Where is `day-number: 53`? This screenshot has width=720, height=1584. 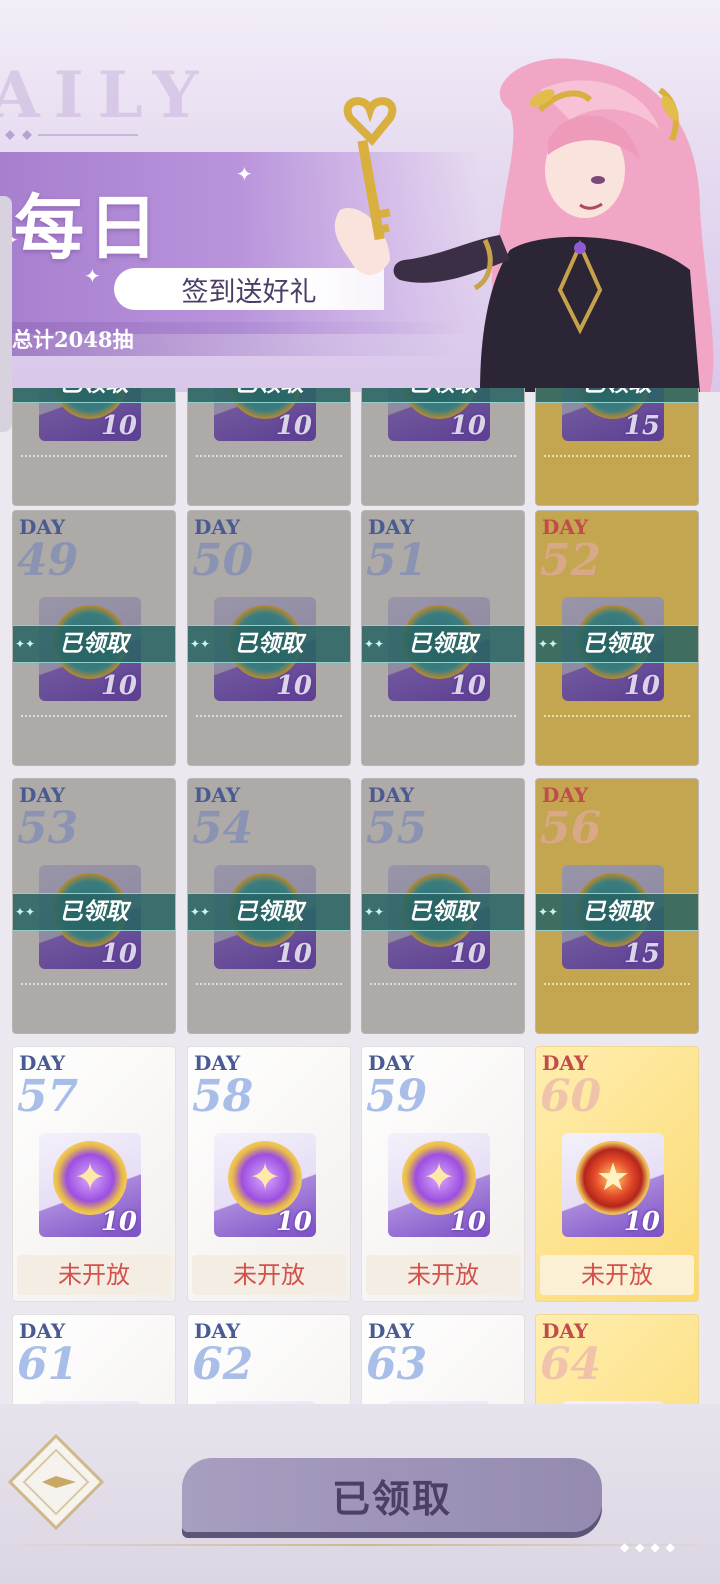
day-number: 53 is located at coordinates (48, 828).